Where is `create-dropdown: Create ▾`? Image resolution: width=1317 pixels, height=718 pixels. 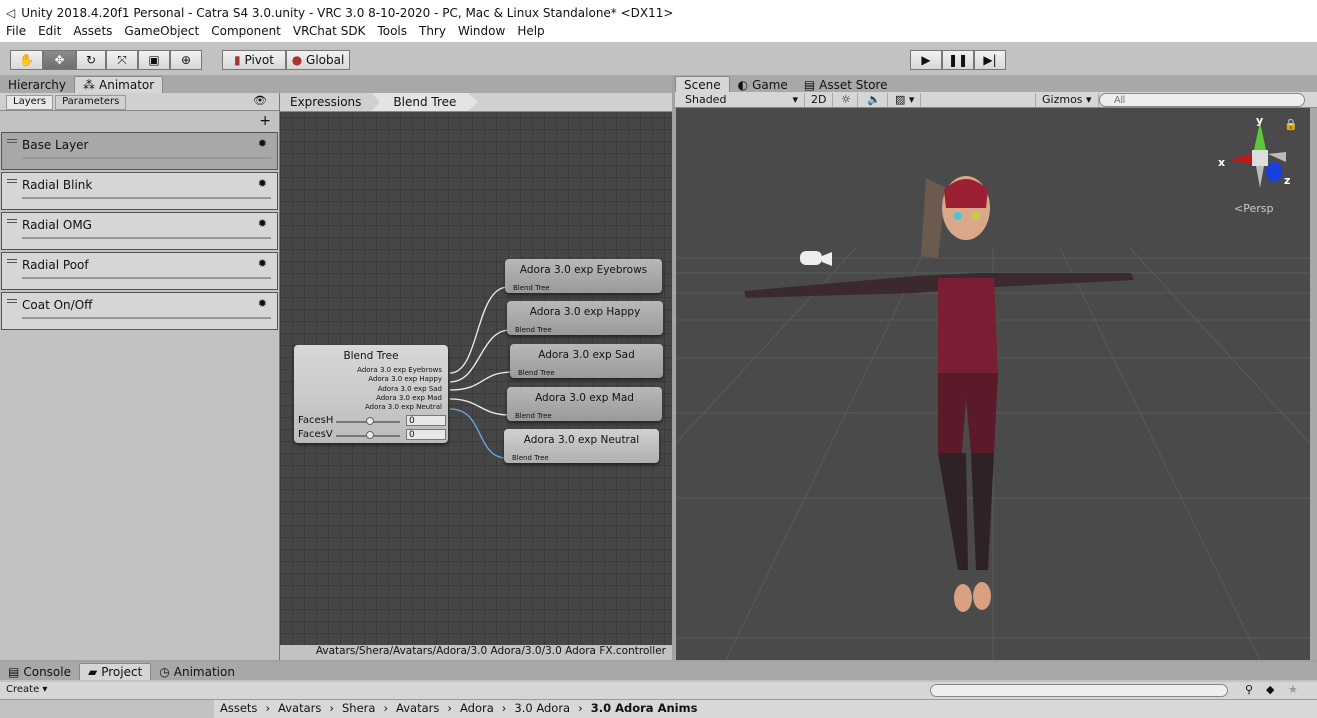
create-dropdown: Create ▾ is located at coordinates (26, 689).